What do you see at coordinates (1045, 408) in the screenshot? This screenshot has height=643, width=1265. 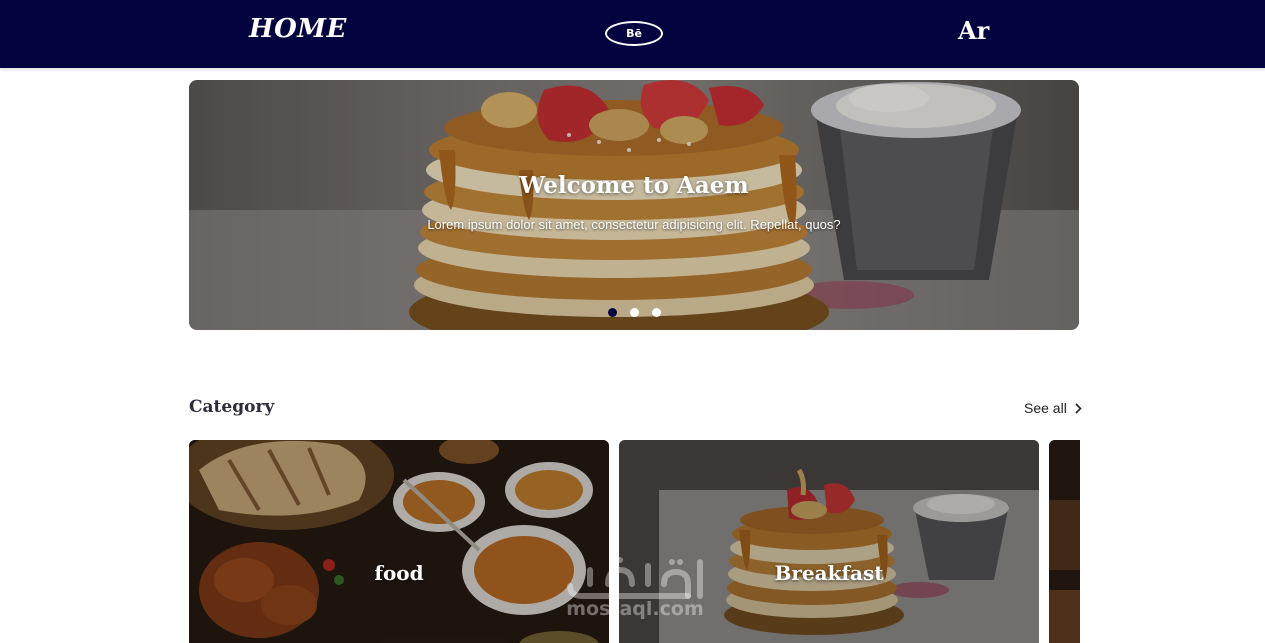 I see `see-all-label: See all` at bounding box center [1045, 408].